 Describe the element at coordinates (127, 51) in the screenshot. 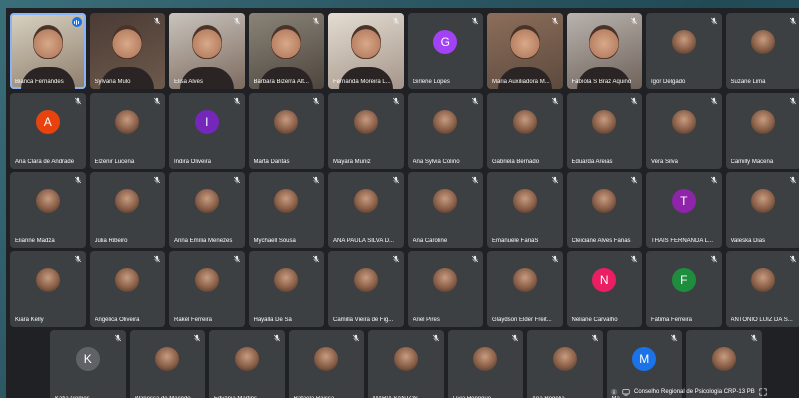

I see `participant-tile: Sylvana Mulo` at that location.